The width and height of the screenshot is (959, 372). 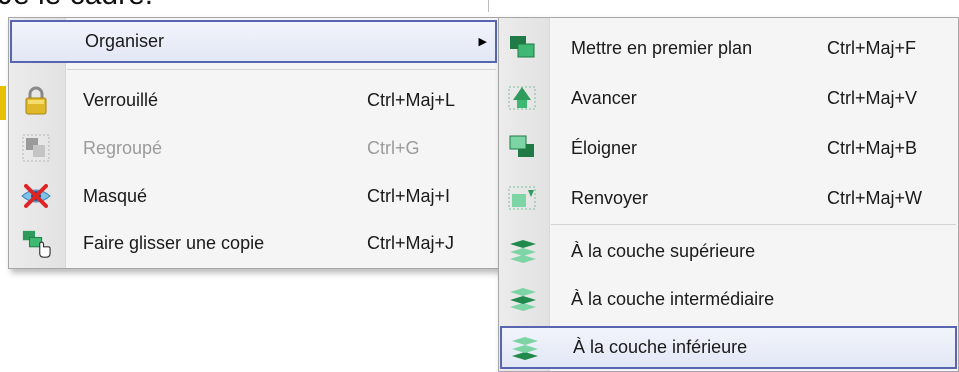 What do you see at coordinates (523, 48) in the screenshot?
I see `bring-to-front-icon` at bounding box center [523, 48].